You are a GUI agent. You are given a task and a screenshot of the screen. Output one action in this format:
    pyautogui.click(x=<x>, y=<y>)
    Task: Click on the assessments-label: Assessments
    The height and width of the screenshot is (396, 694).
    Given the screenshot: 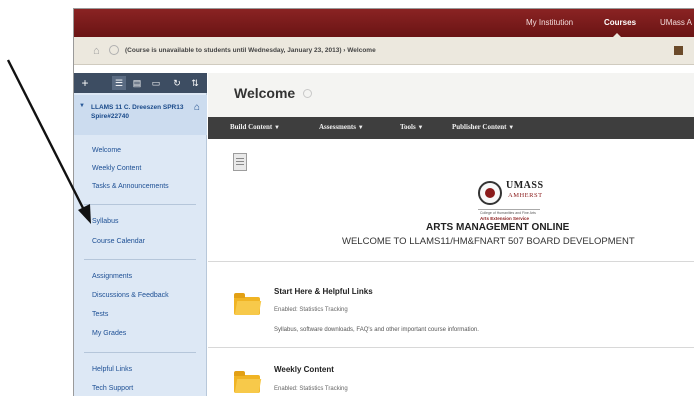 What is the action you would take?
    pyautogui.click(x=337, y=127)
    